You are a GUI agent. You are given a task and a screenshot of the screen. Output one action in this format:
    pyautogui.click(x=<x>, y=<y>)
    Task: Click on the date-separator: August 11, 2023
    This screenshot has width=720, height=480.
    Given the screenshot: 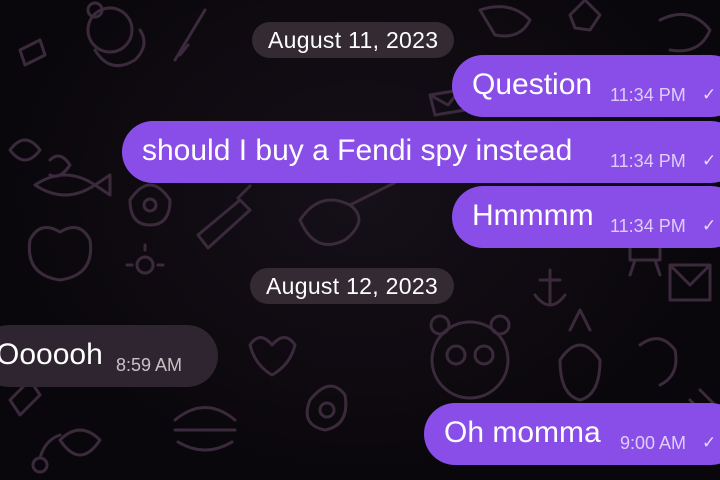 What is the action you would take?
    pyautogui.click(x=353, y=40)
    